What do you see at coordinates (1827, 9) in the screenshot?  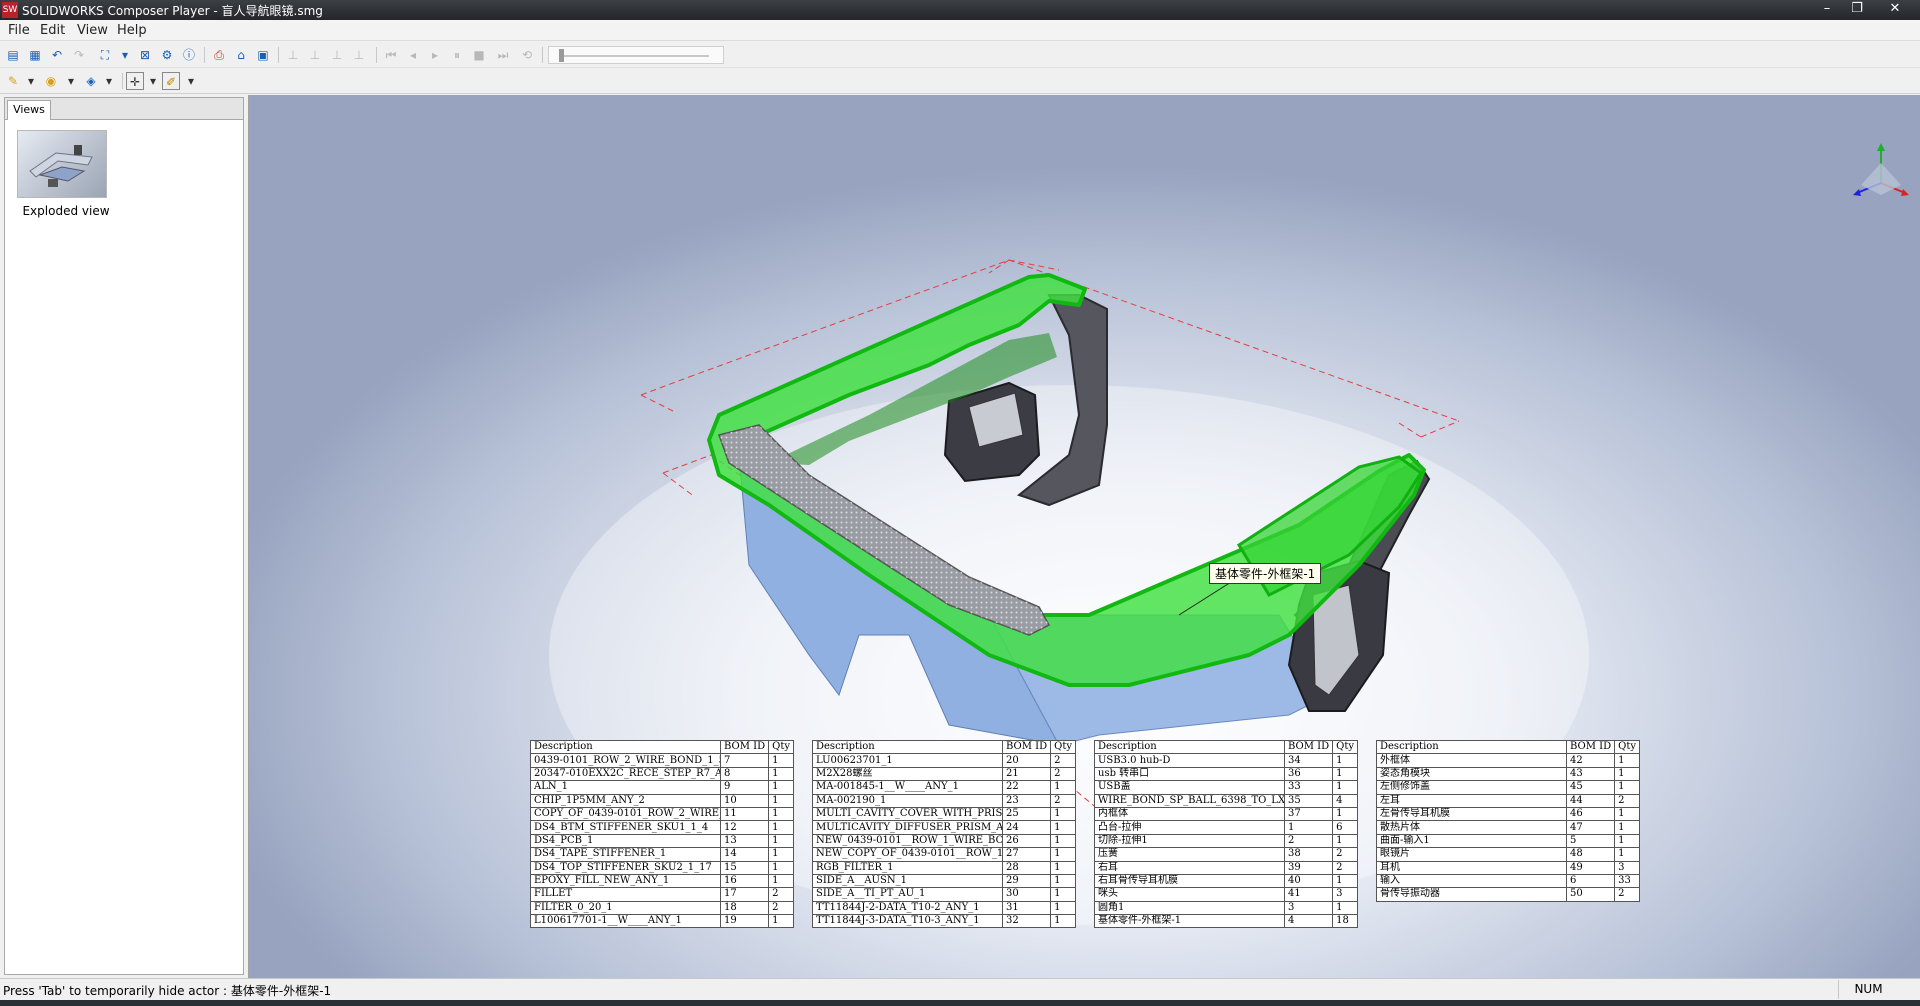 I see `minimize-button: –` at bounding box center [1827, 9].